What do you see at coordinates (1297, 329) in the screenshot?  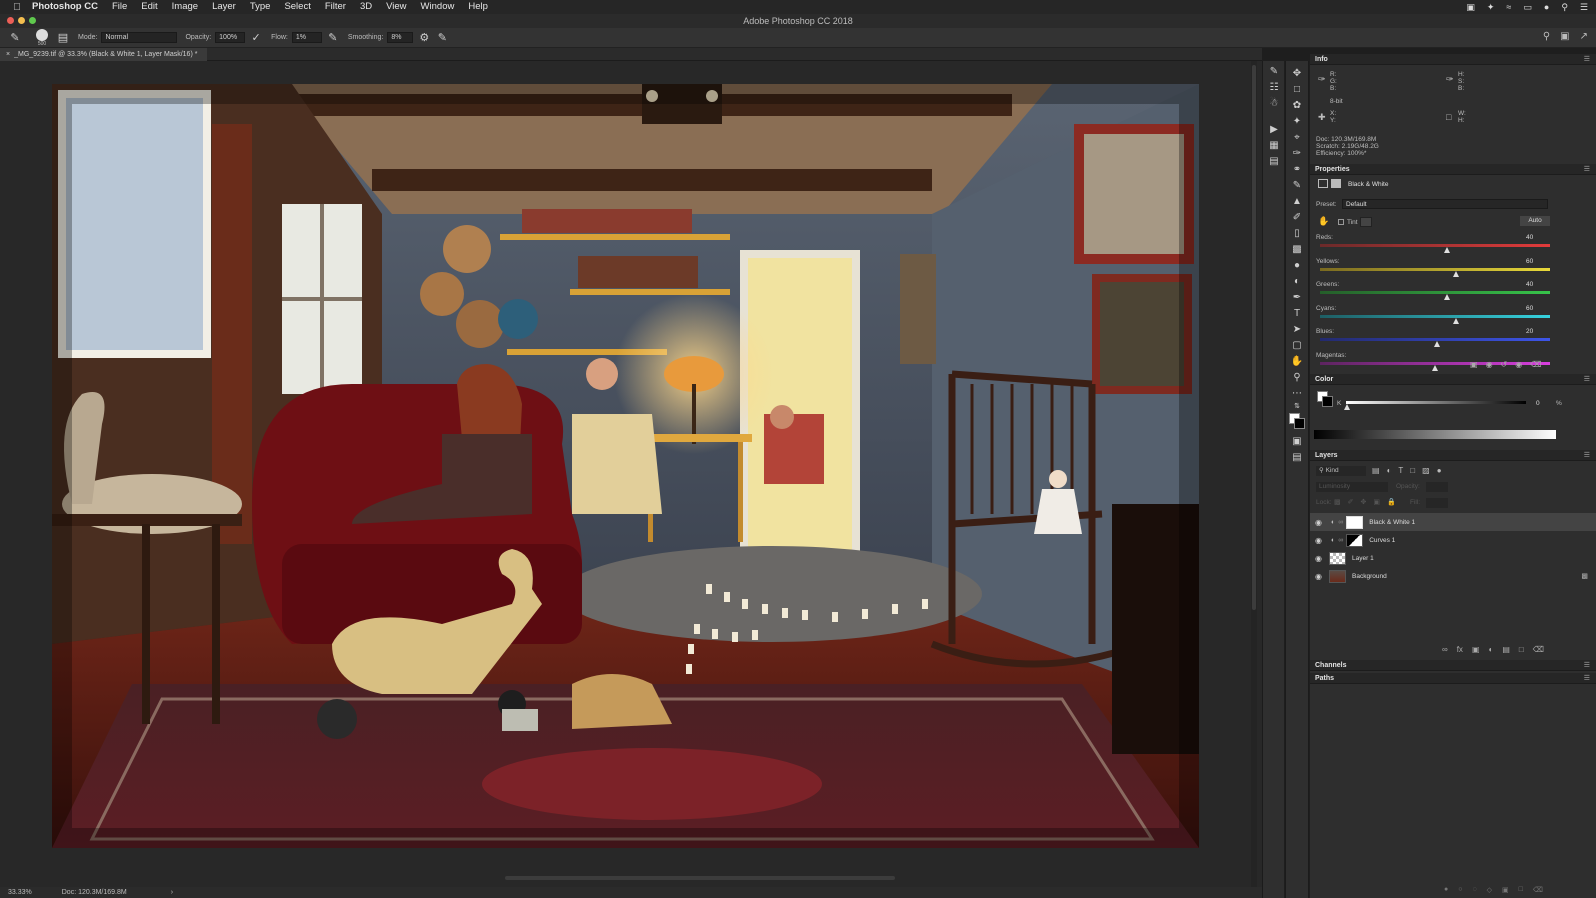 I see `path-select-tool-icon: ➤` at bounding box center [1297, 329].